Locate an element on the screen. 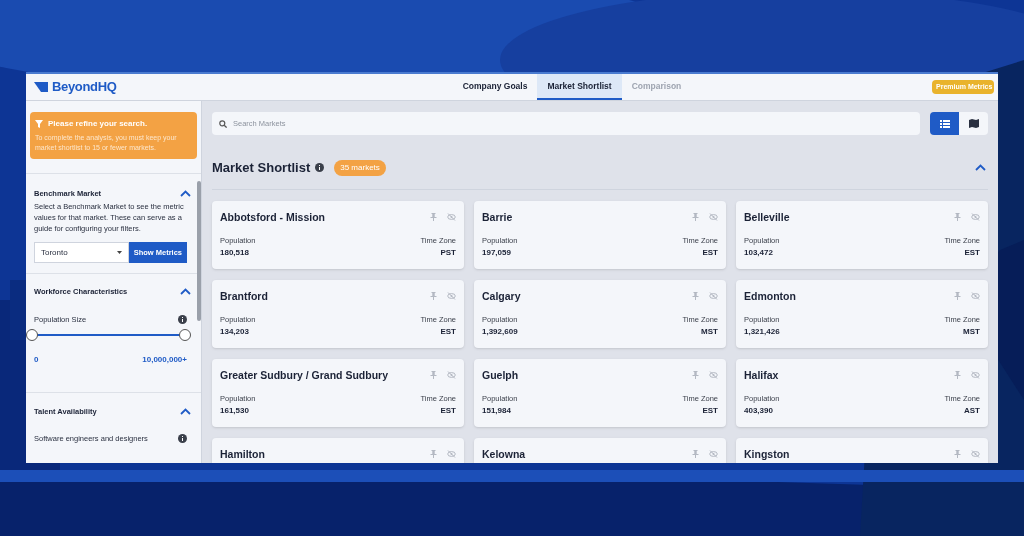 The height and width of the screenshot is (536, 1024). market-card: Hamilton is located at coordinates (338, 450).